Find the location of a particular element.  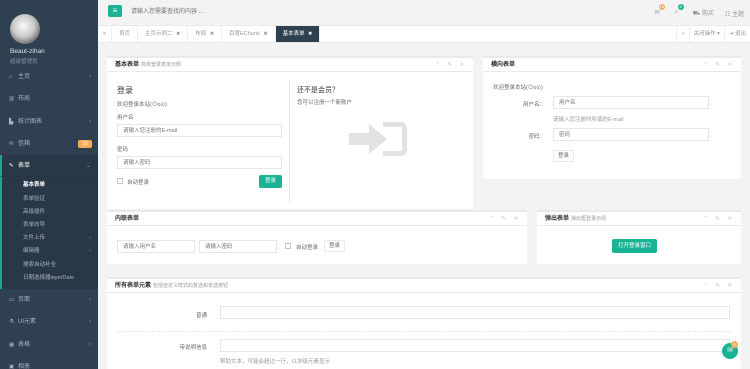

normal-input is located at coordinates (475, 312).